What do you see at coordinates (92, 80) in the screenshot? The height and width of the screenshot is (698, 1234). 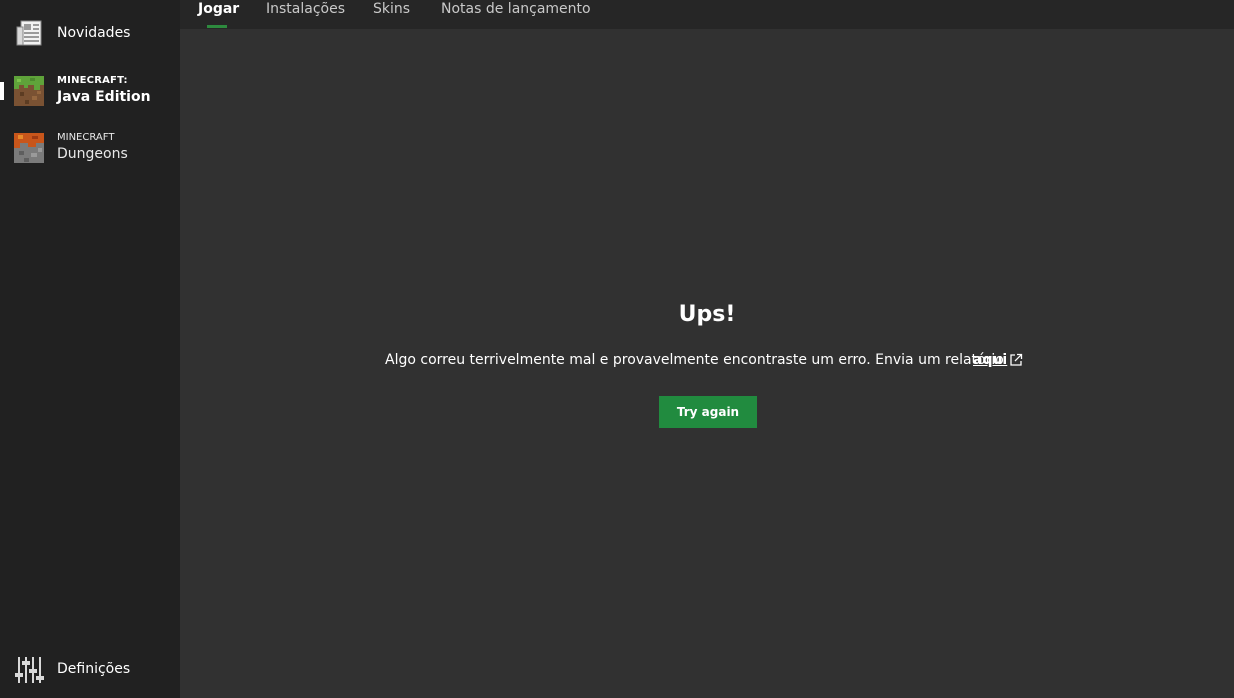 I see `java-edition-brand: MINECRAFT:` at bounding box center [92, 80].